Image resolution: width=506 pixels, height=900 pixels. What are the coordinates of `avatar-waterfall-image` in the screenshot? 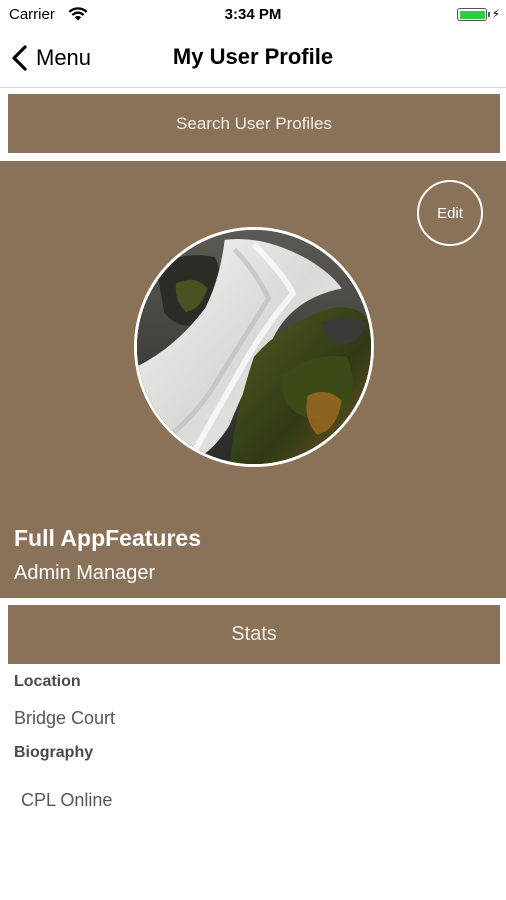 It's located at (254, 347).